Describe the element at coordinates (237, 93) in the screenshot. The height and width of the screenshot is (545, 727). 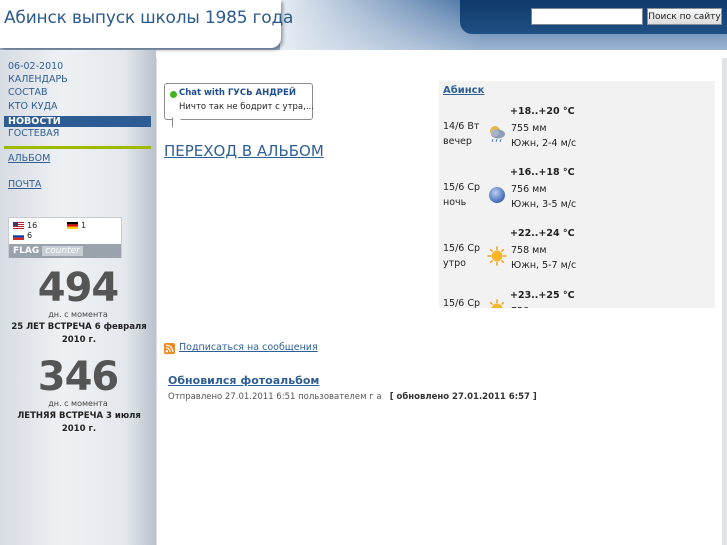
I see `chat-title: Chat with ГУСЬ АНДРЕЙ` at that location.